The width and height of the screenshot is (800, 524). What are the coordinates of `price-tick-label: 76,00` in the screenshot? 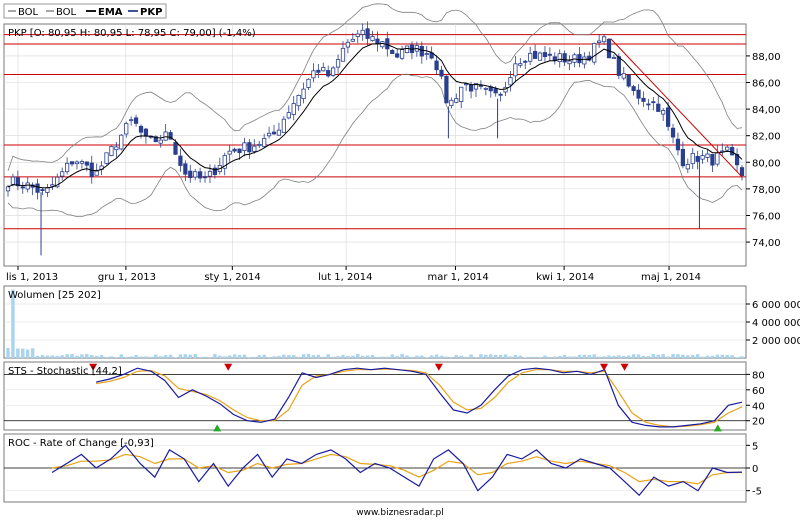 It's located at (766, 216).